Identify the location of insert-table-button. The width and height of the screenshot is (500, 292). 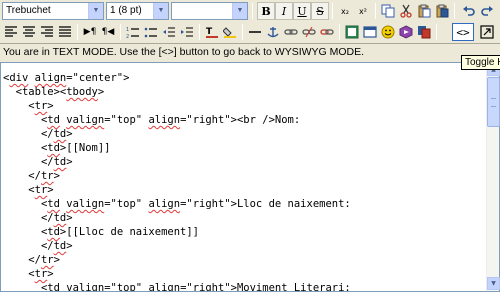
(370, 32).